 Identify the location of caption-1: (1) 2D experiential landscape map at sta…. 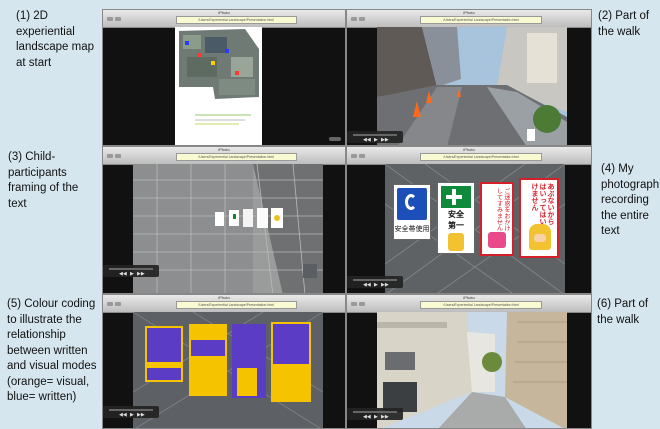
(55, 39).